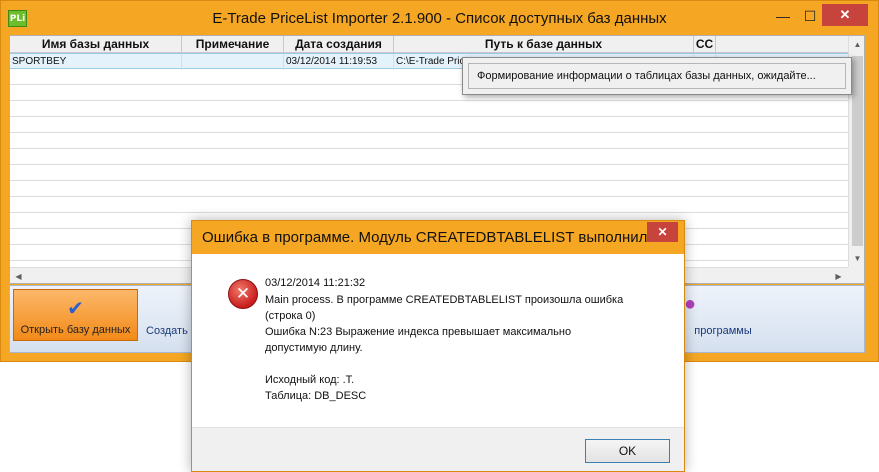 The height and width of the screenshot is (472, 879). I want to click on column-header-note: Примечание, so click(233, 44).